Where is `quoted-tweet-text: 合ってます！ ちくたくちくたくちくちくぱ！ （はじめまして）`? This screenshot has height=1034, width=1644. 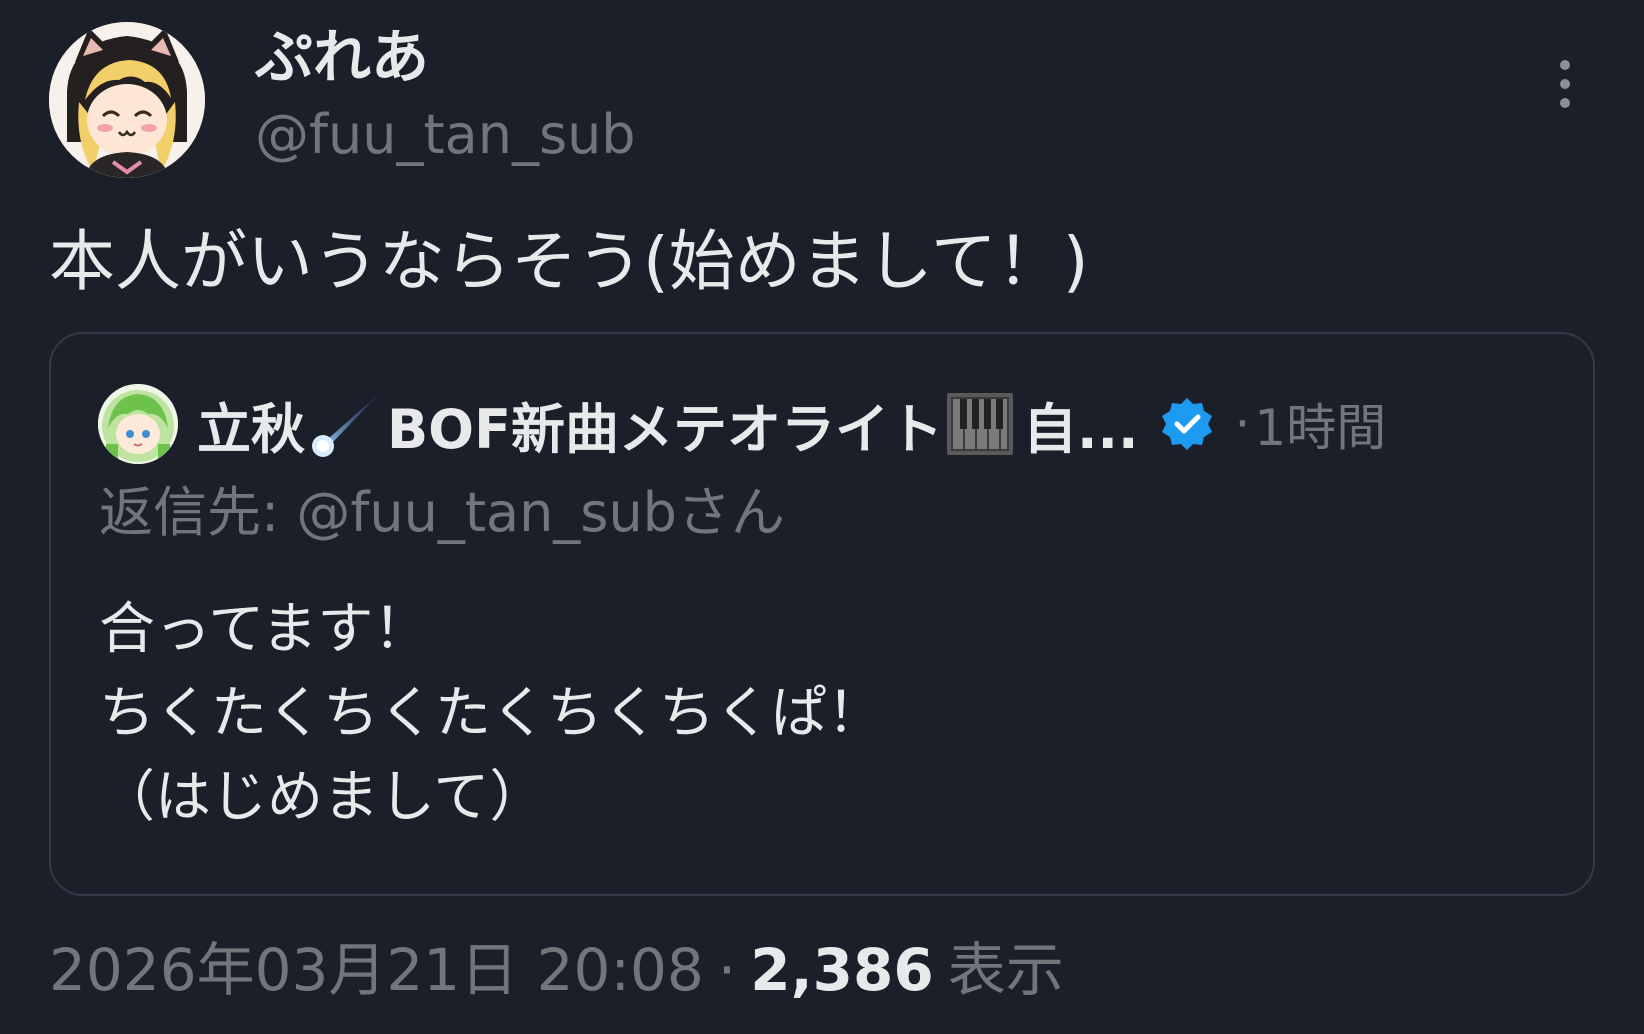 quoted-tweet-text: 合ってます！ ちくたくちくたくちくちくぱ！ （はじめまして） is located at coordinates (491, 714).